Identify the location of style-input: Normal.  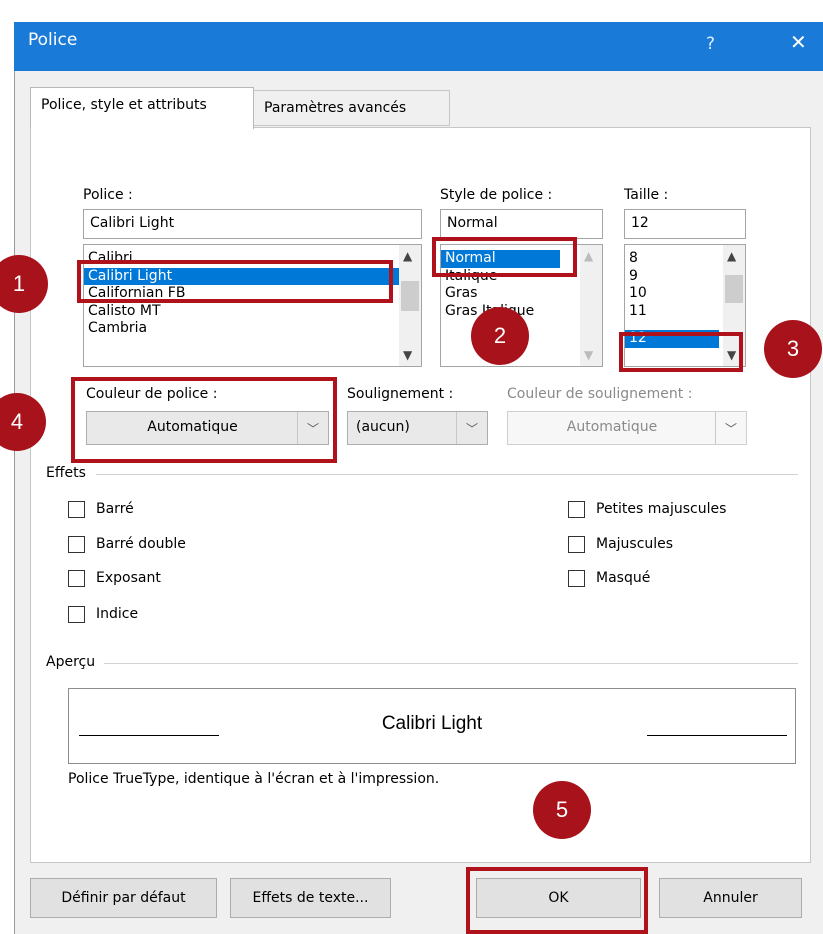
(521, 224).